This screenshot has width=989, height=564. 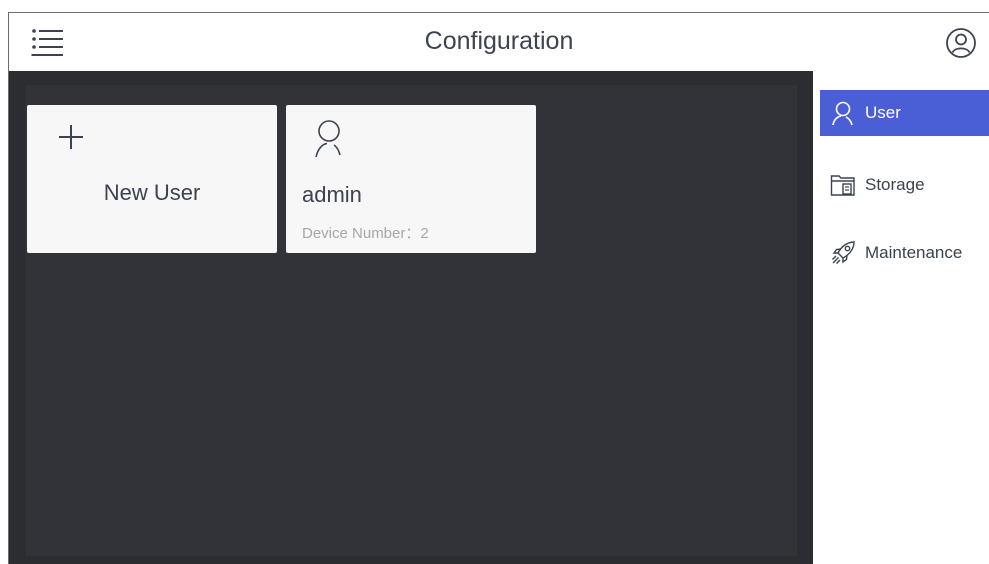 I want to click on user-name: admin, so click(x=332, y=194).